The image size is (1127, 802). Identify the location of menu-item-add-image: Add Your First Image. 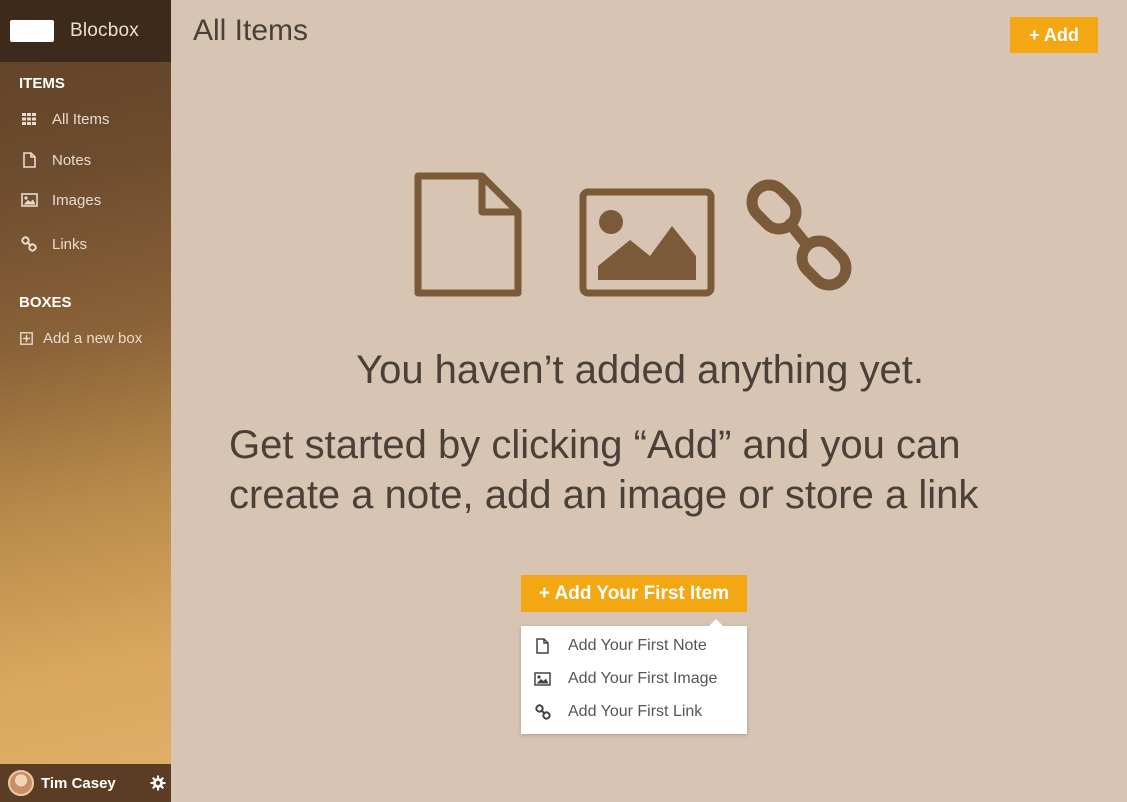
(625, 679).